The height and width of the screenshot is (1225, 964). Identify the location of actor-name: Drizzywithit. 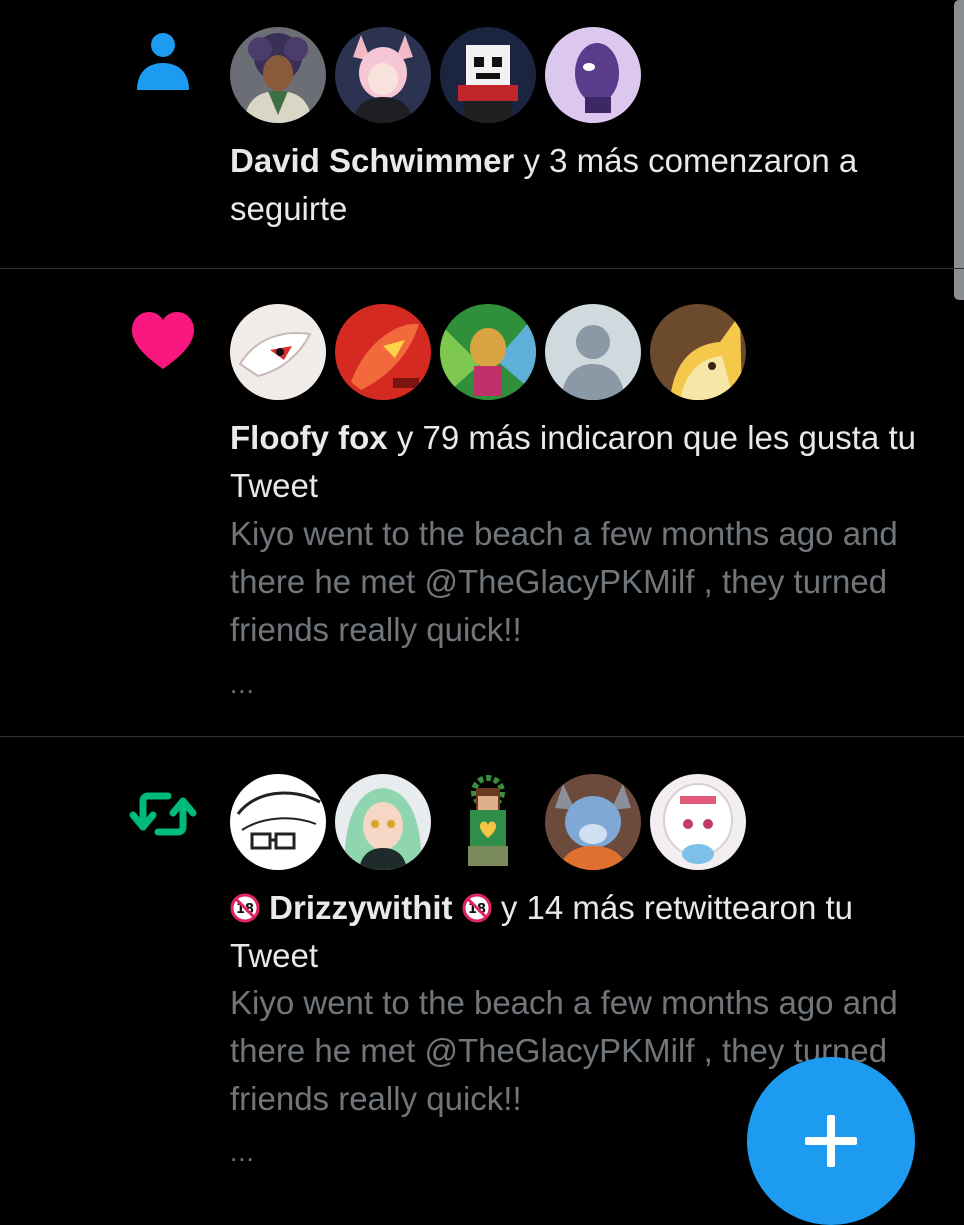
(360, 907).